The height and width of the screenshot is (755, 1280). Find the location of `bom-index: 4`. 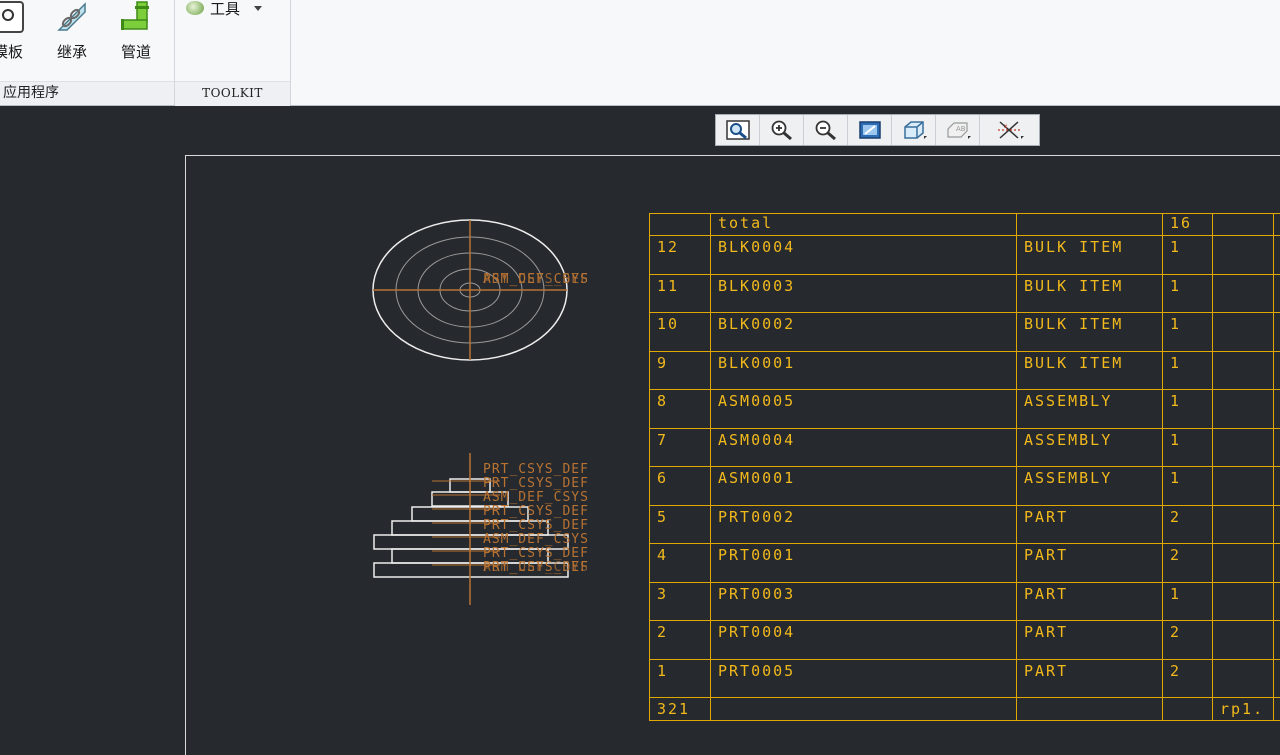

bom-index: 4 is located at coordinates (680, 563).